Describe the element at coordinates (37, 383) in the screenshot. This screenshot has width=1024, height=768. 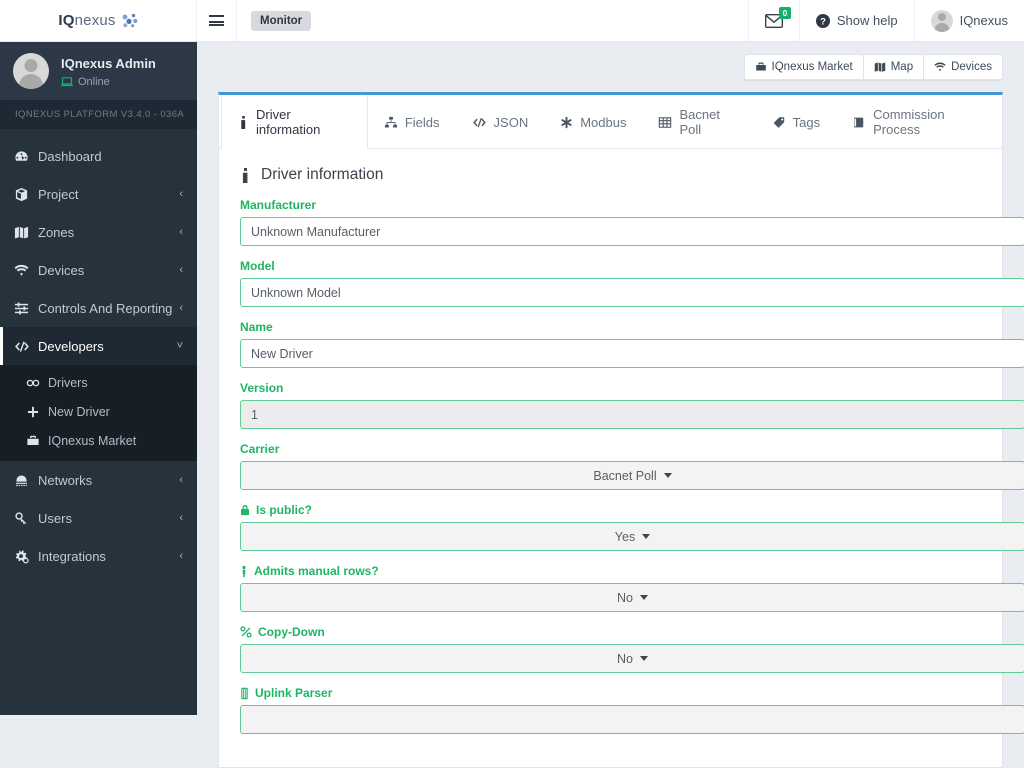
I see `chain-icon` at that location.